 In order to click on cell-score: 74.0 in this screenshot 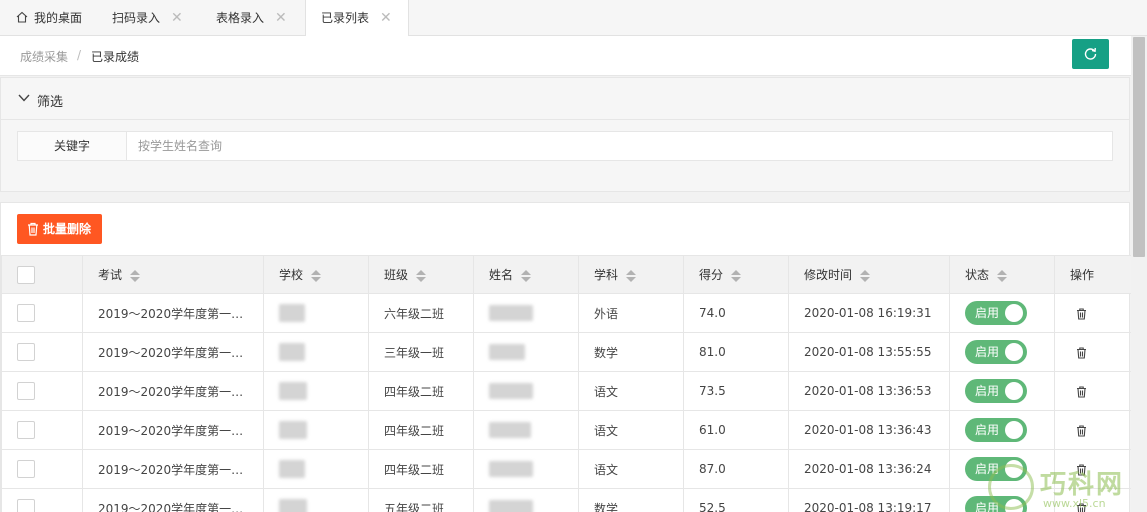, I will do `click(736, 313)`.